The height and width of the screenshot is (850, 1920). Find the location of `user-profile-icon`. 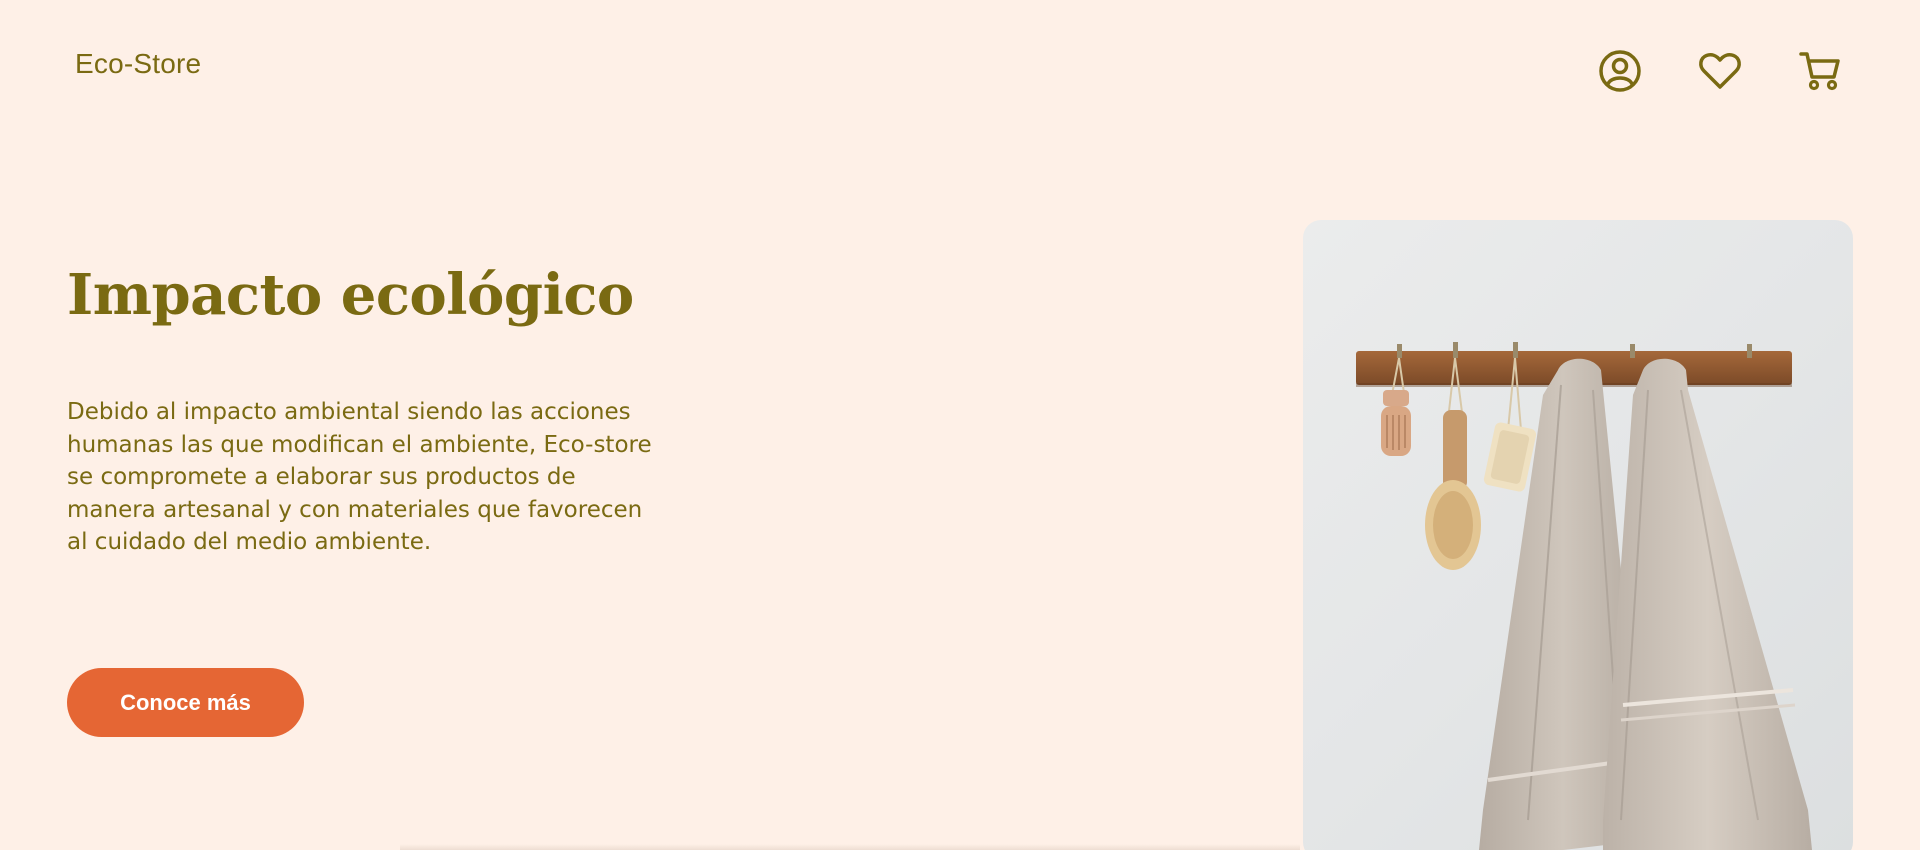

user-profile-icon is located at coordinates (1620, 71).